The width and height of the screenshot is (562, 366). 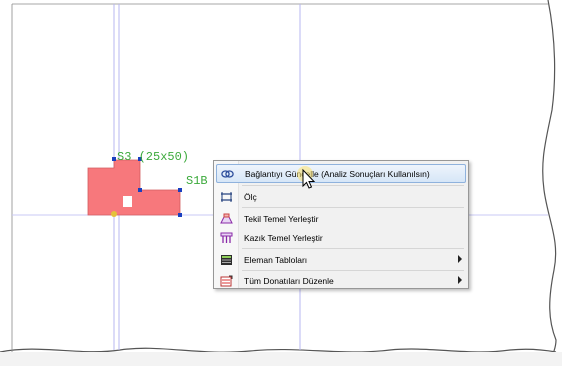 What do you see at coordinates (289, 280) in the screenshot?
I see `menu-item-label: Tüm Donatıları Düzenle` at bounding box center [289, 280].